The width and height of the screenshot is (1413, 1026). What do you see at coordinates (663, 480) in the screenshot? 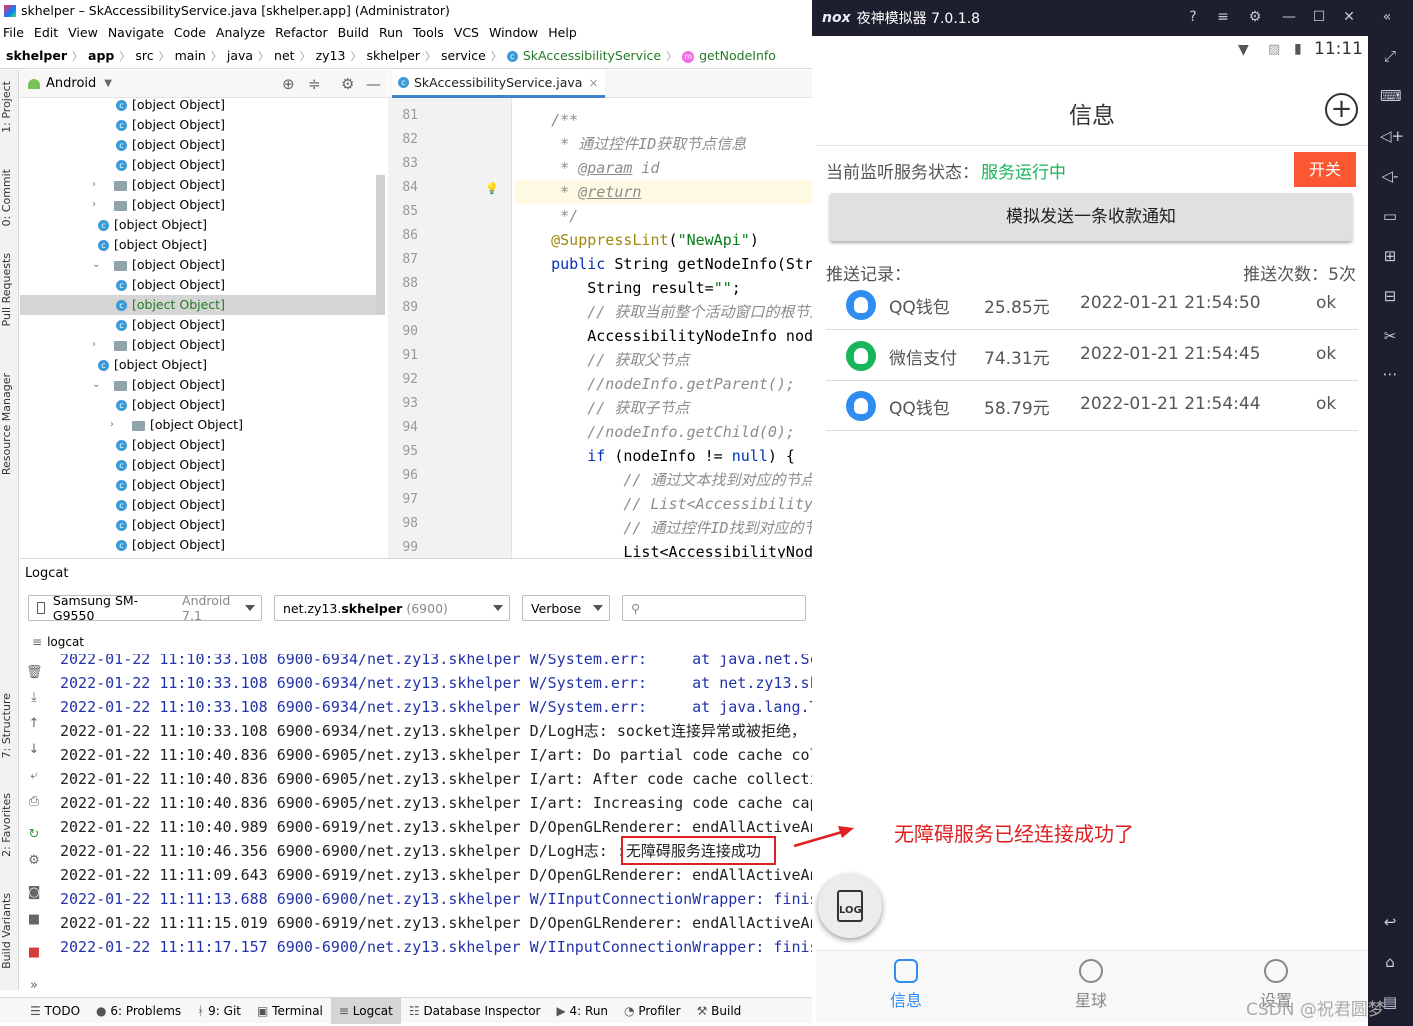
I see `code-line: // 通过文本找到对应的节点集合` at bounding box center [663, 480].